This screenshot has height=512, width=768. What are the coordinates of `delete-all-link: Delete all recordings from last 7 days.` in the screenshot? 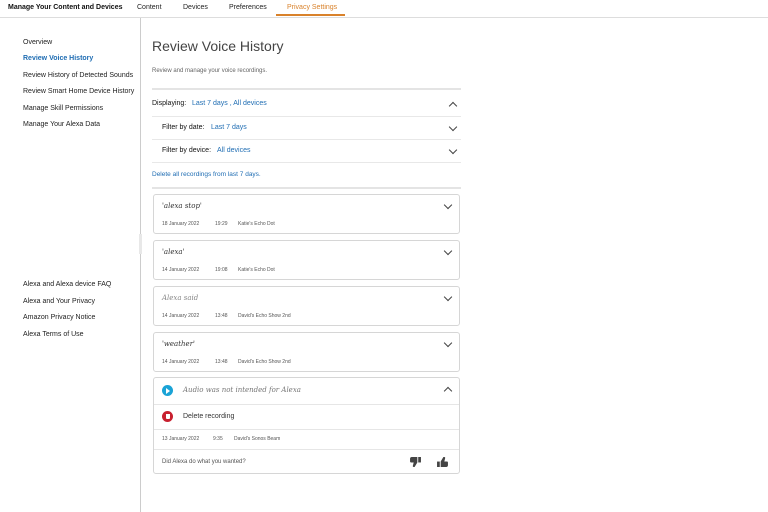 It's located at (206, 174).